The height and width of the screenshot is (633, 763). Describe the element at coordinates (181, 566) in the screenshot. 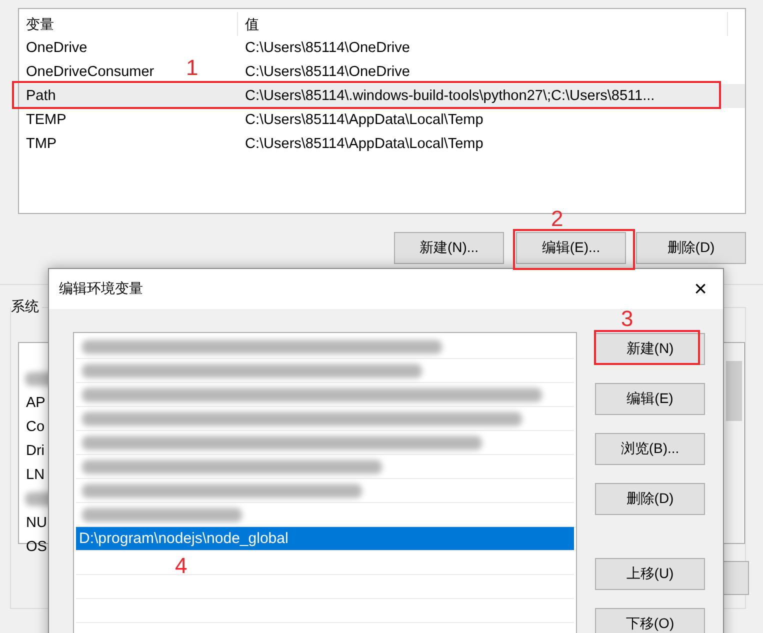

I see `annotation-number: 4` at that location.